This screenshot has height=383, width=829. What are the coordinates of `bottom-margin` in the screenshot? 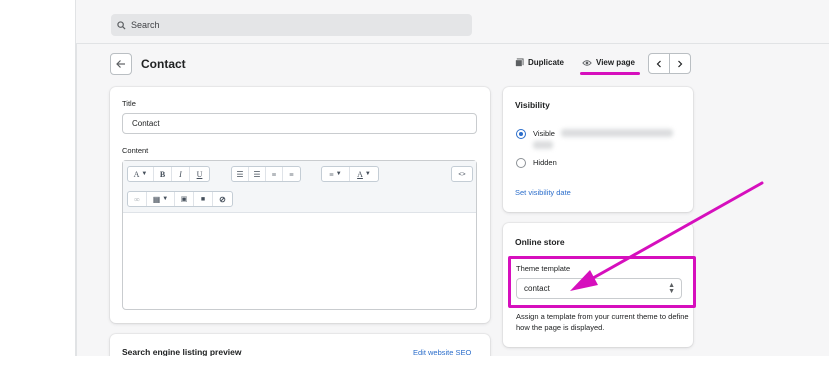 It's located at (414, 369).